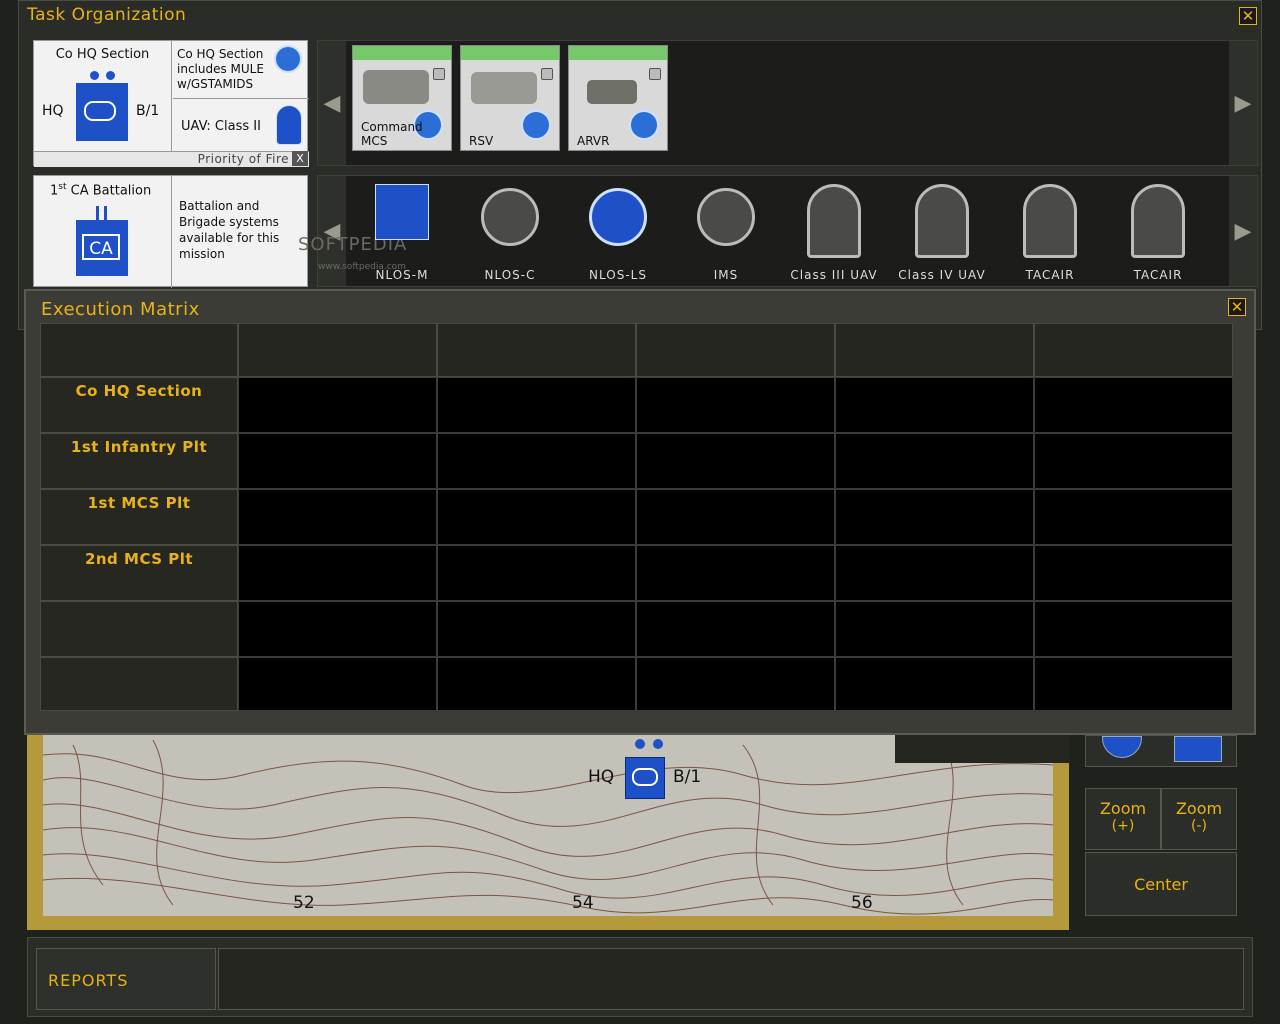 This screenshot has width=1280, height=1024. Describe the element at coordinates (655, 74) in the screenshot. I see `lock-icon` at that location.